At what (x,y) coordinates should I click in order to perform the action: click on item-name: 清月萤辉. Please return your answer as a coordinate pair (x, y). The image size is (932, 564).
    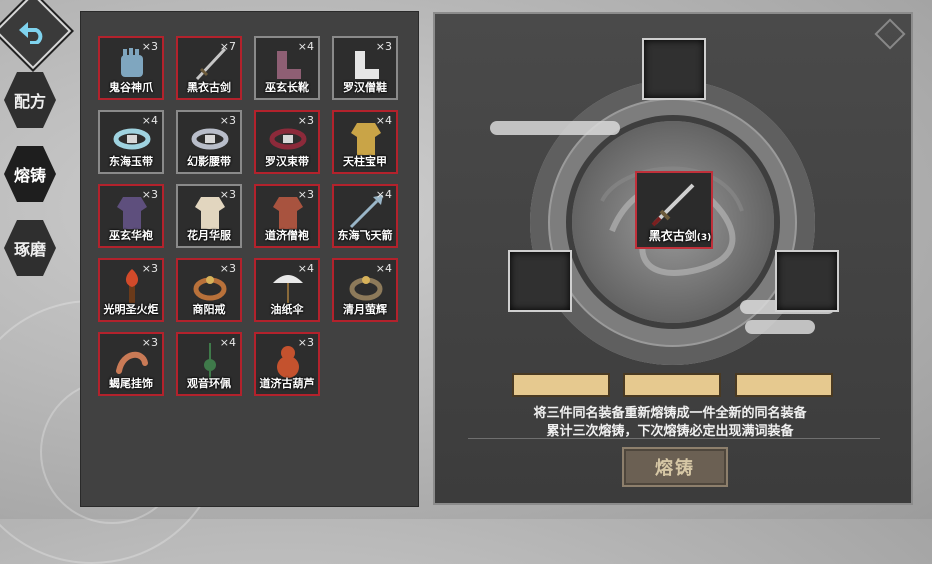
    Looking at the image, I should click on (365, 309).